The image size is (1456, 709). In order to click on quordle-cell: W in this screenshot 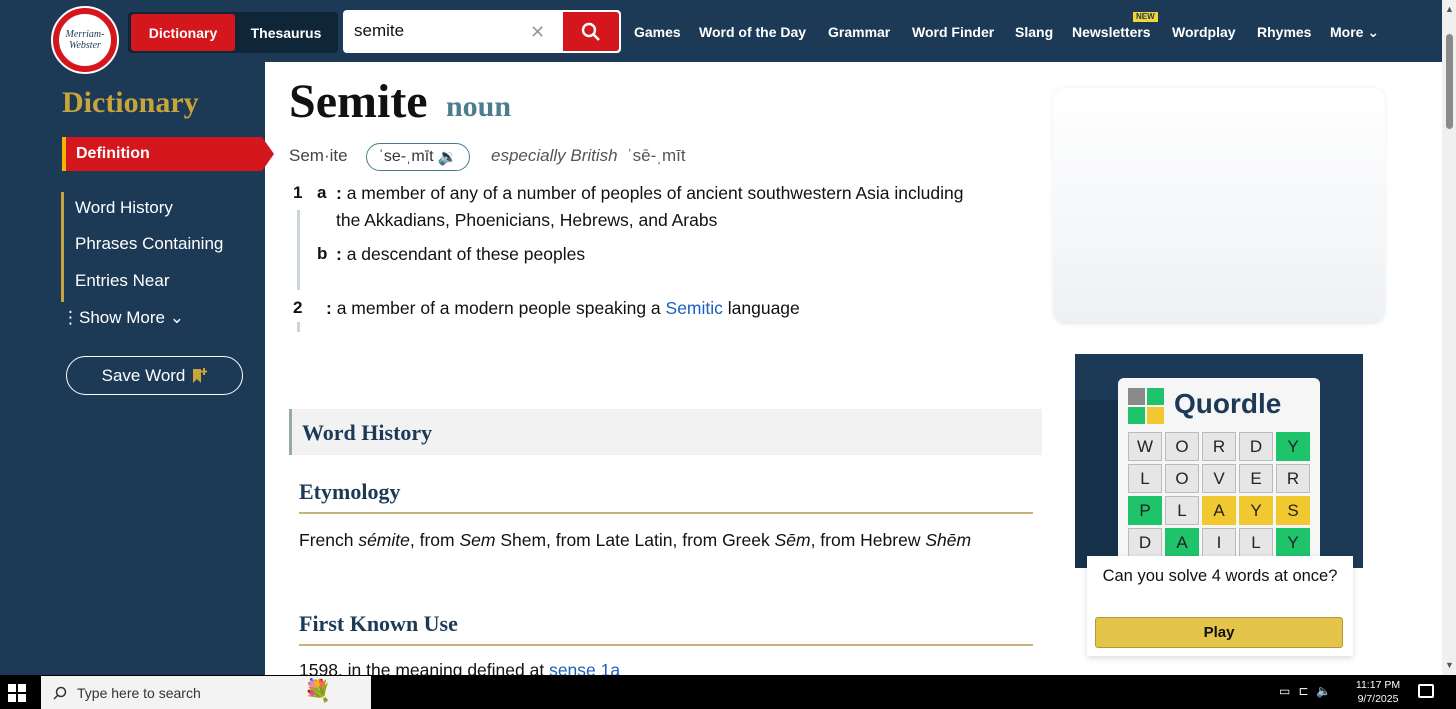, I will do `click(1145, 446)`.